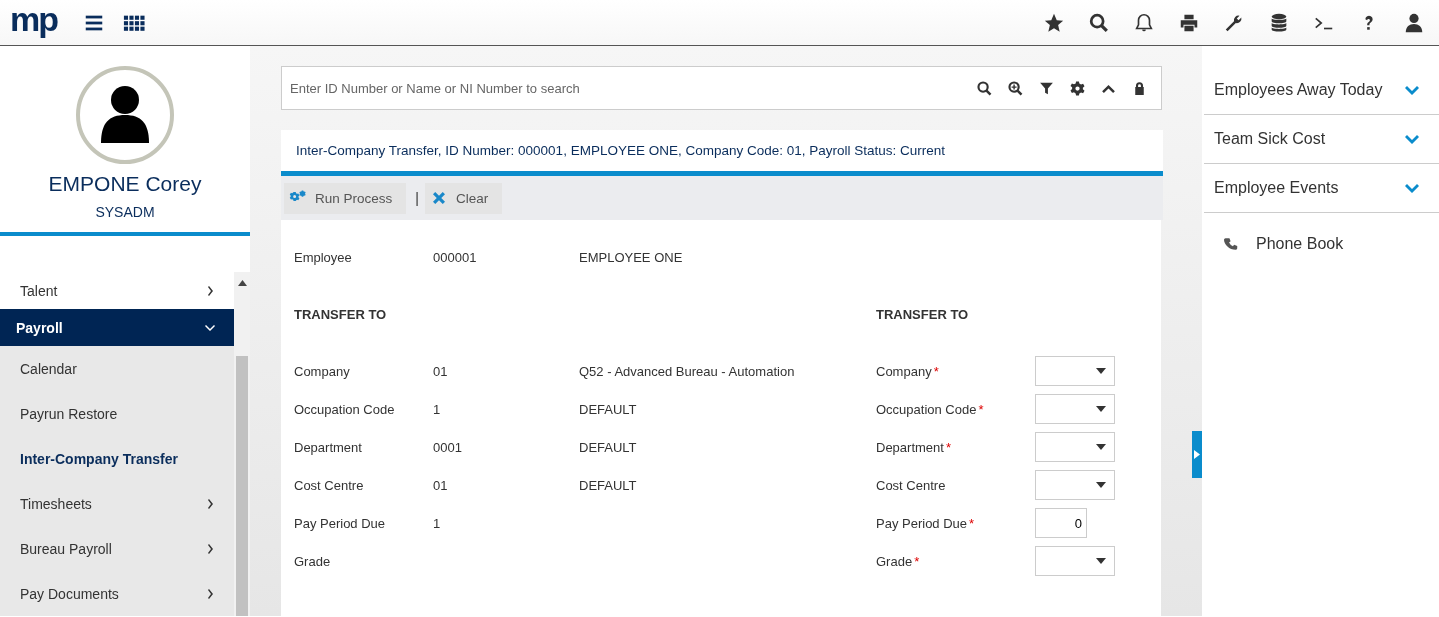 Image resolution: width=1439 pixels, height=617 pixels. I want to click on nav-item: Payroll, so click(117, 328).